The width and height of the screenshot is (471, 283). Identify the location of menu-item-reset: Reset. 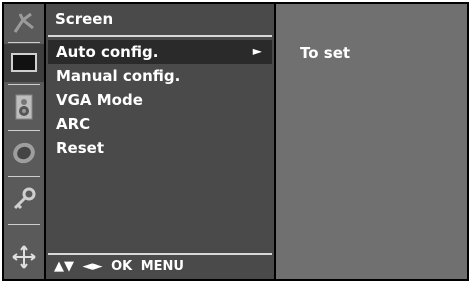
(160, 148).